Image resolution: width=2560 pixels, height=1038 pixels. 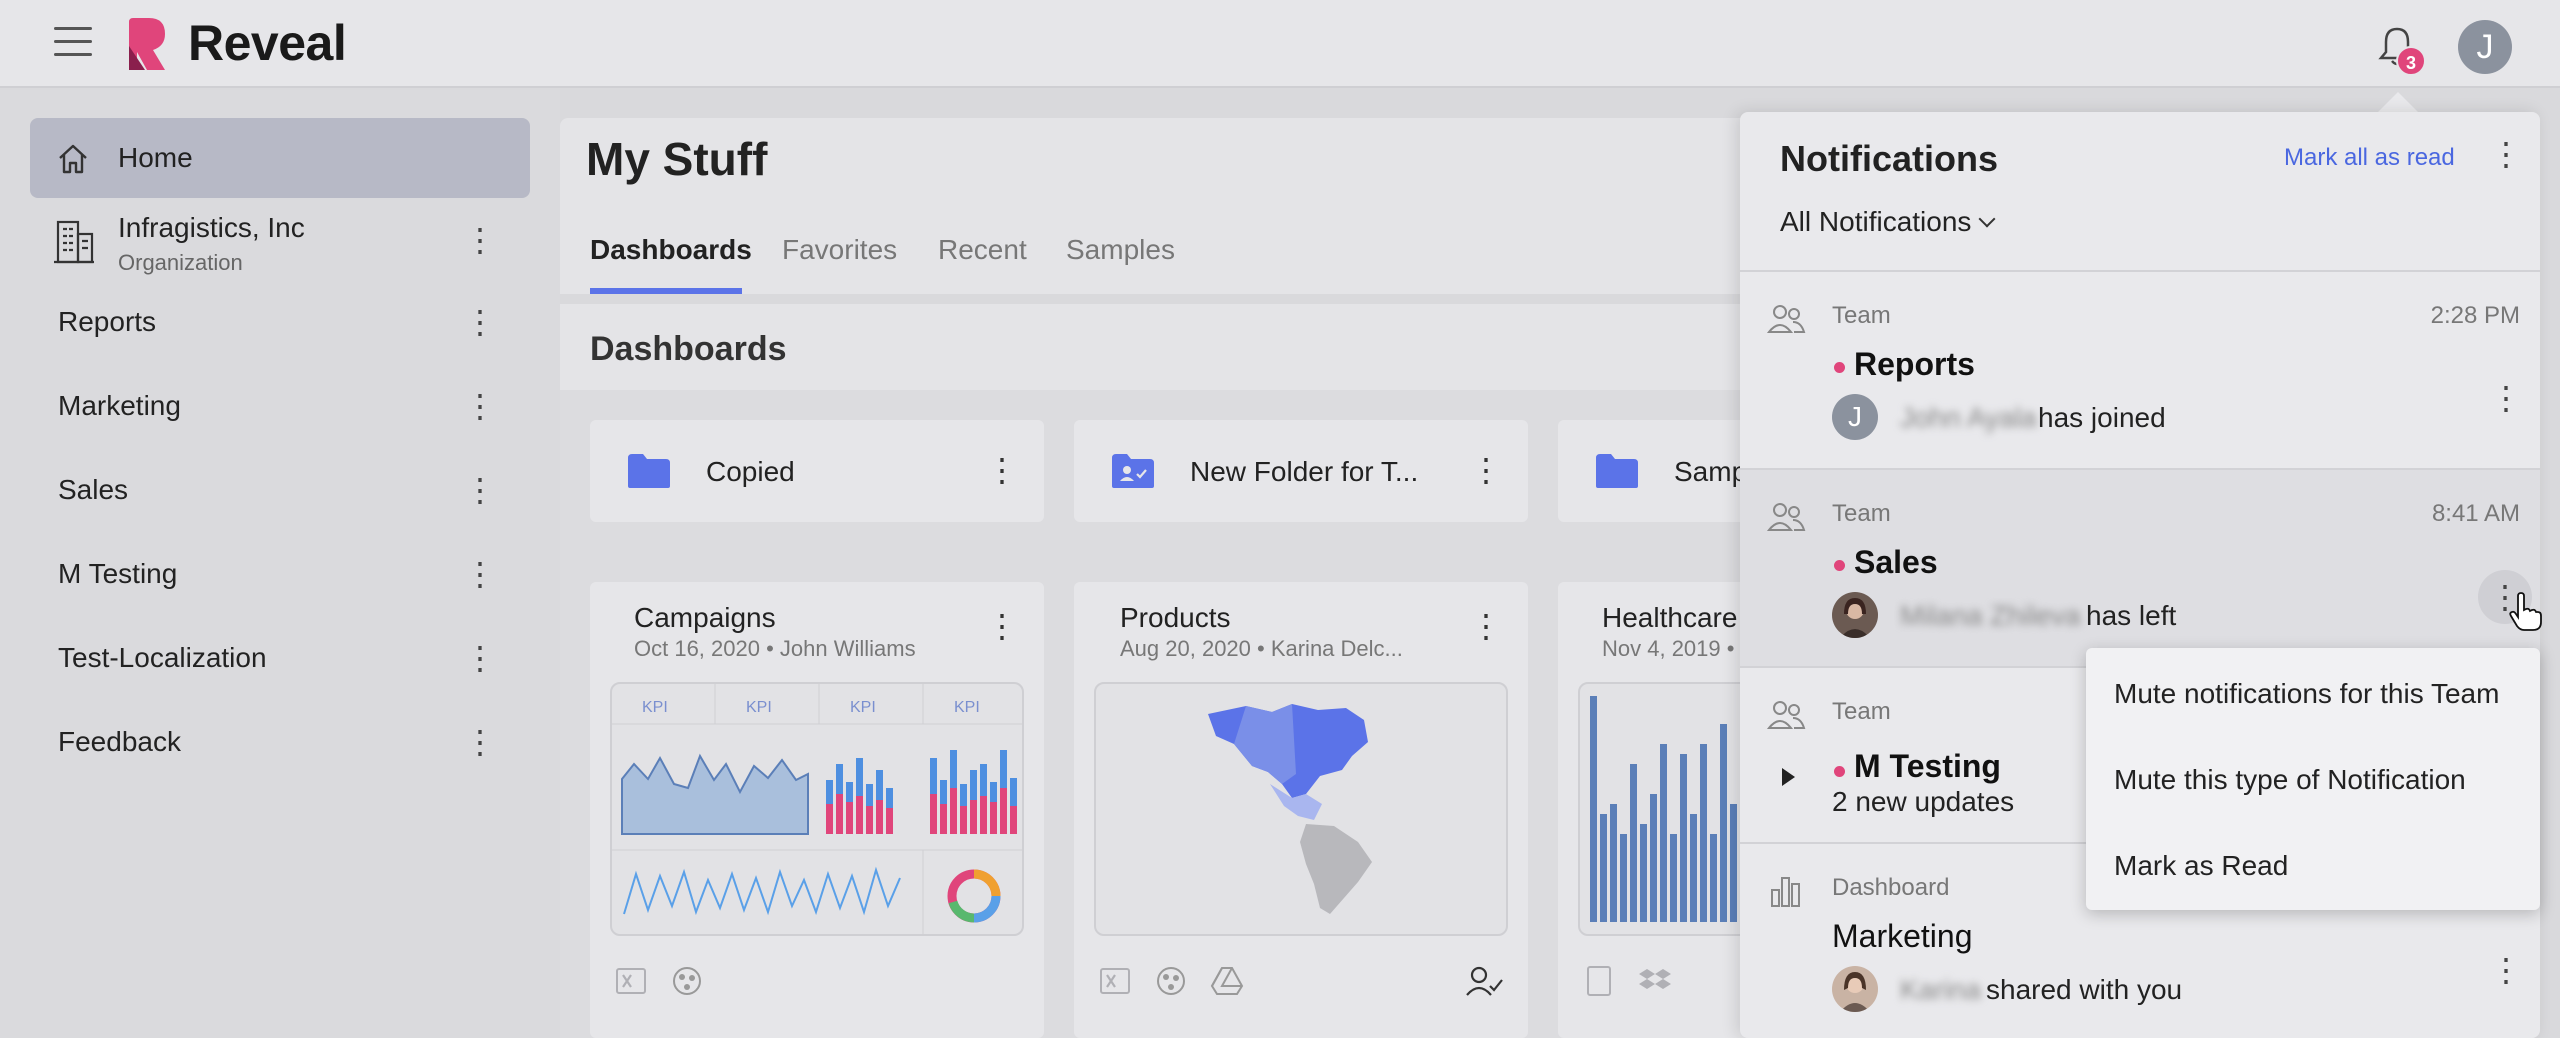 I want to click on shared-user-icon, so click(x=1484, y=981).